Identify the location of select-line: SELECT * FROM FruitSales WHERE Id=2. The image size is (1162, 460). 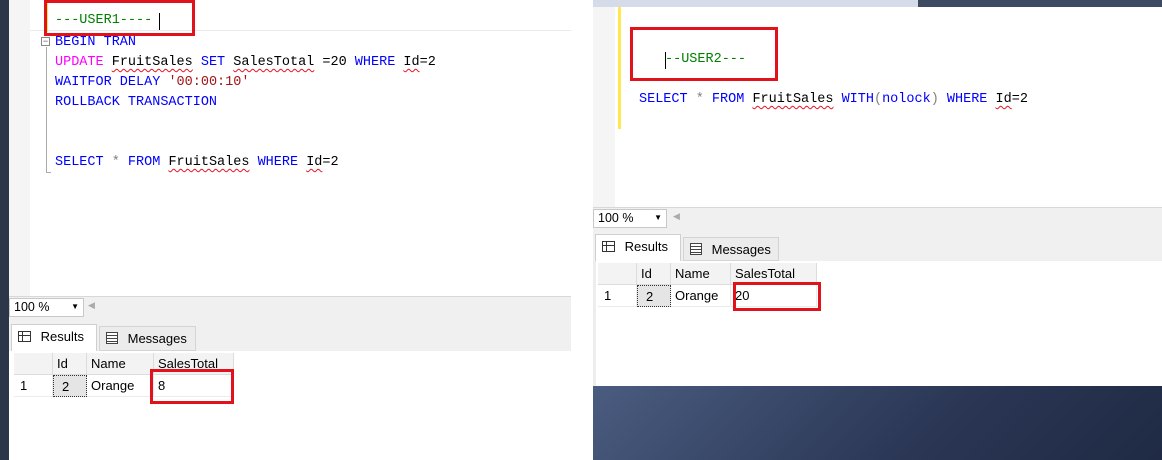
(197, 163).